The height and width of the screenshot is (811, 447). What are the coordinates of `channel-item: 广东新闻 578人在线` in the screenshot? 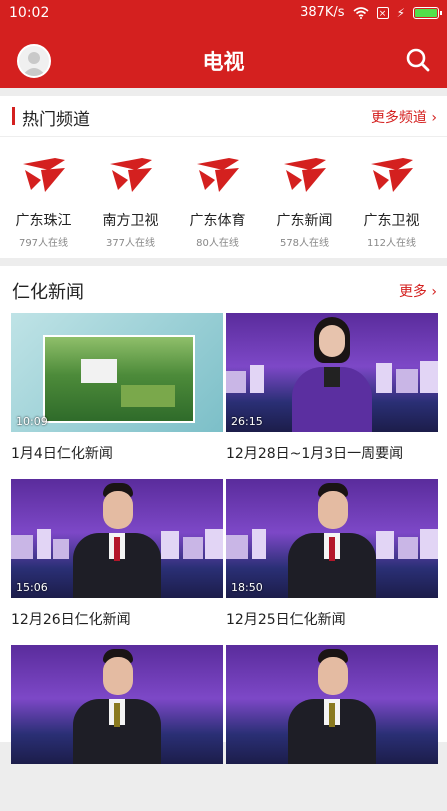 It's located at (304, 199).